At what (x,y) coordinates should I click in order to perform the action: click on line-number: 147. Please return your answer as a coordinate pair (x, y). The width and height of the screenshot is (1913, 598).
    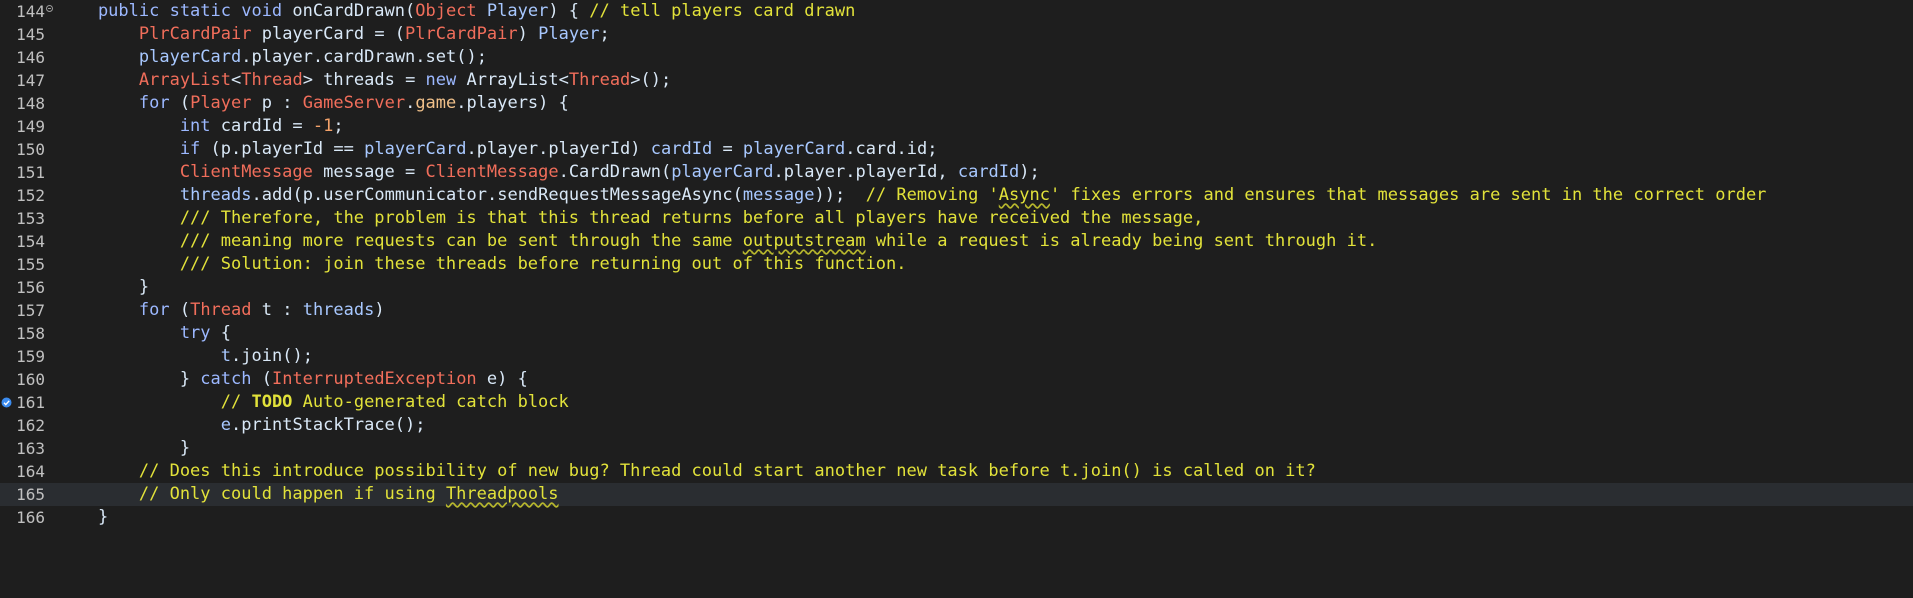
    Looking at the image, I should click on (30, 80).